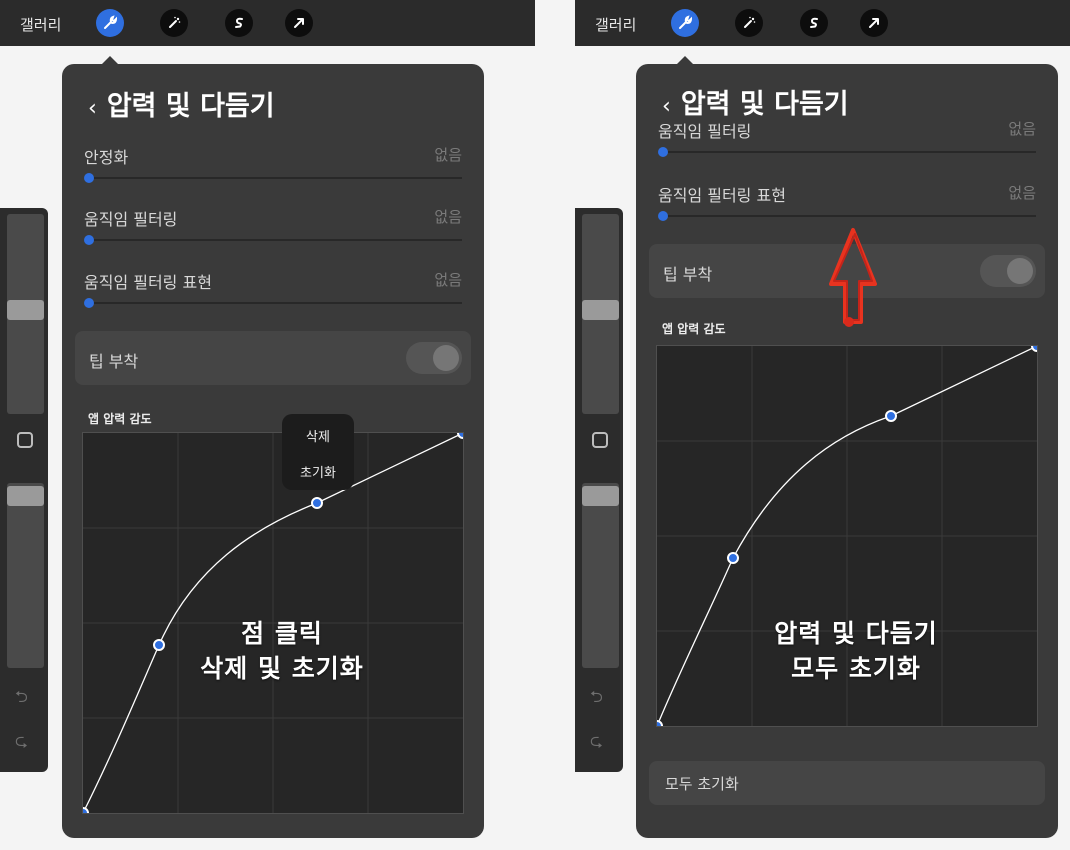 The height and width of the screenshot is (850, 1070). I want to click on delete-menu-item: 삭제, so click(318, 435).